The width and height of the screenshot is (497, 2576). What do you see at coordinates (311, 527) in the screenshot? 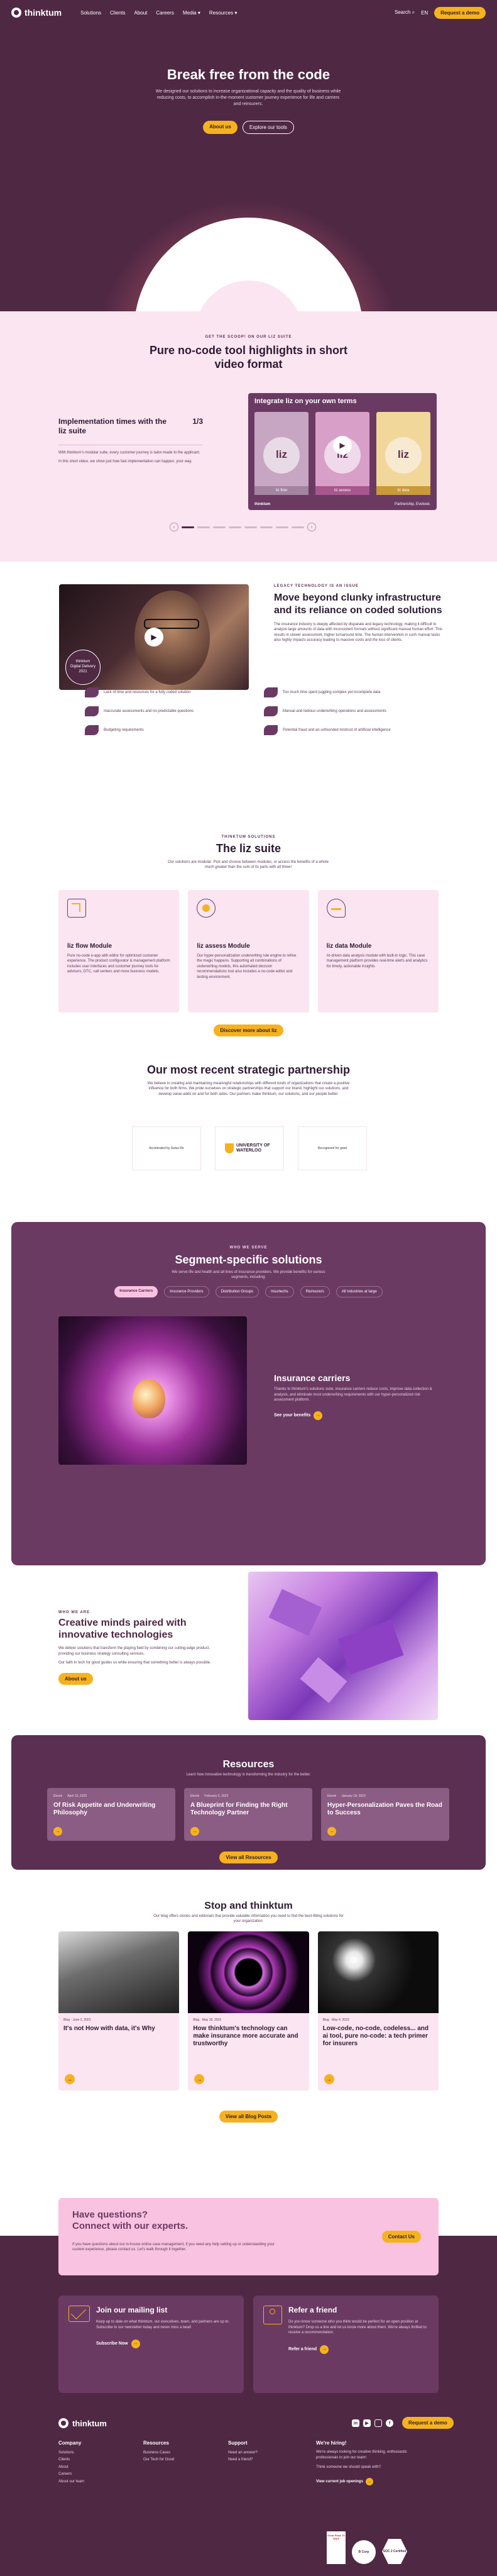
I see `chevron-right-icon: ›` at bounding box center [311, 527].